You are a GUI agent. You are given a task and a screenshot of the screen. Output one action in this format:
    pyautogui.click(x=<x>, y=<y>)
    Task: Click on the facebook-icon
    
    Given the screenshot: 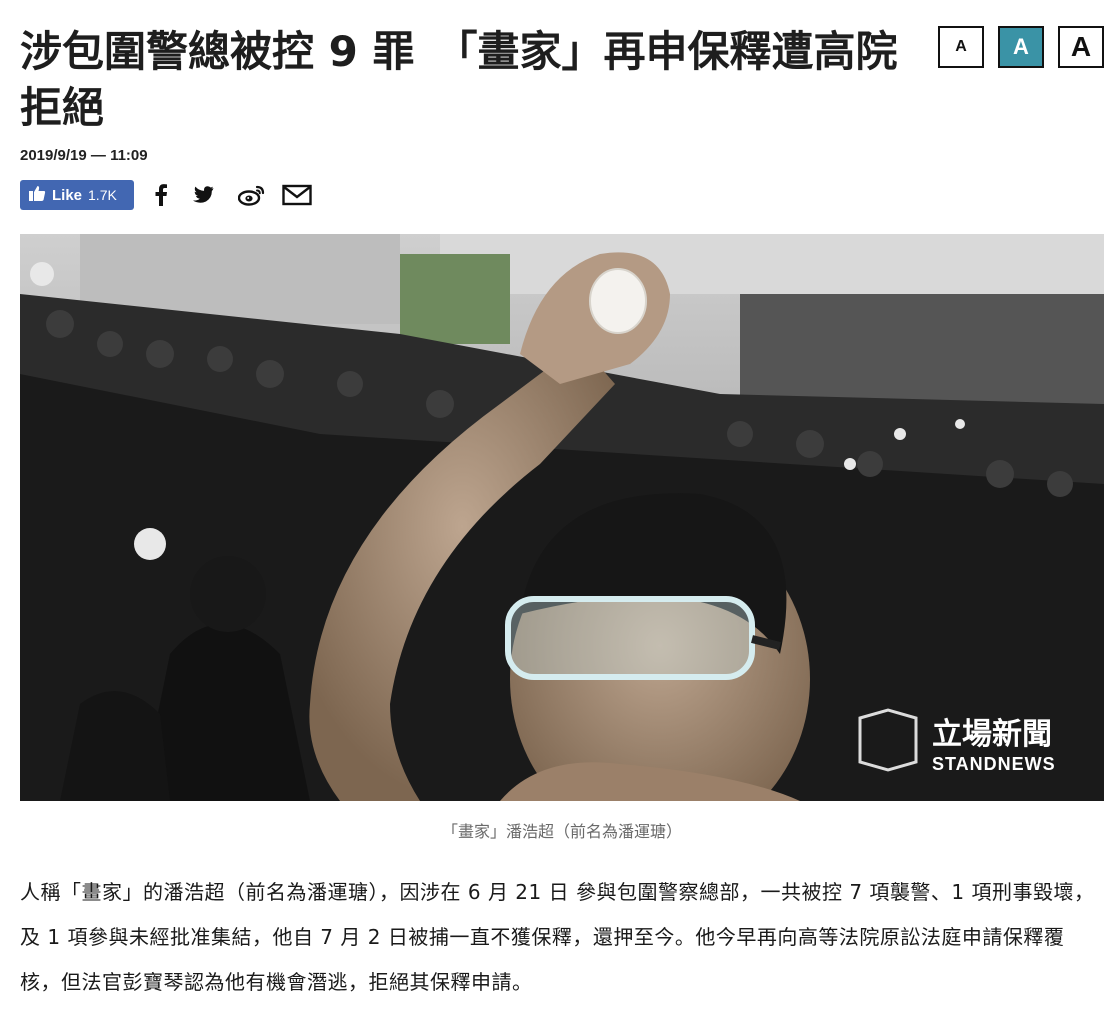 What is the action you would take?
    pyautogui.click(x=161, y=195)
    